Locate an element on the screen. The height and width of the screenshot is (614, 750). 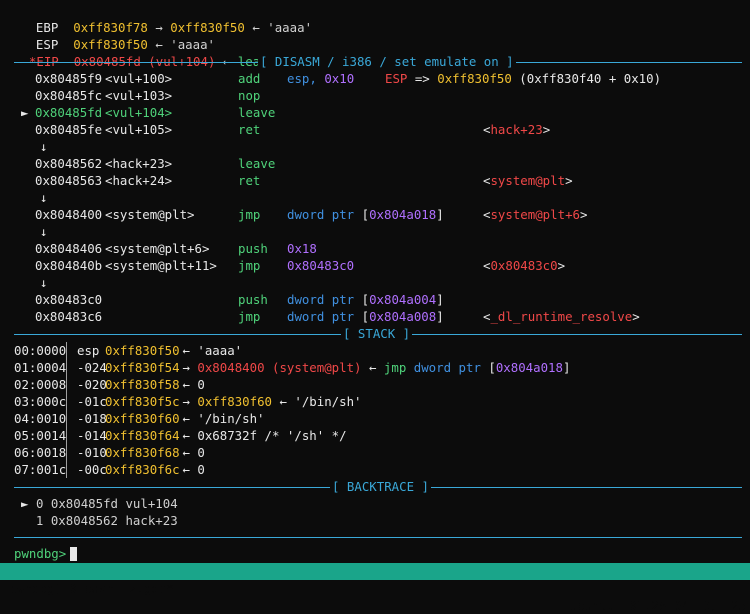
gdb-prompt: pwndbg> is located at coordinates (40, 553).